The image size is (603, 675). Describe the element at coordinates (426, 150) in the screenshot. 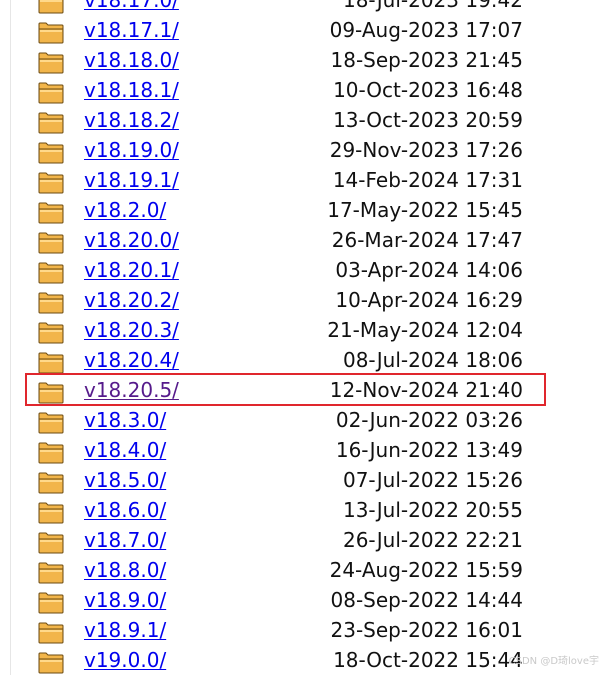

I see `modified-date: 29-Nov-2023 17:26` at that location.